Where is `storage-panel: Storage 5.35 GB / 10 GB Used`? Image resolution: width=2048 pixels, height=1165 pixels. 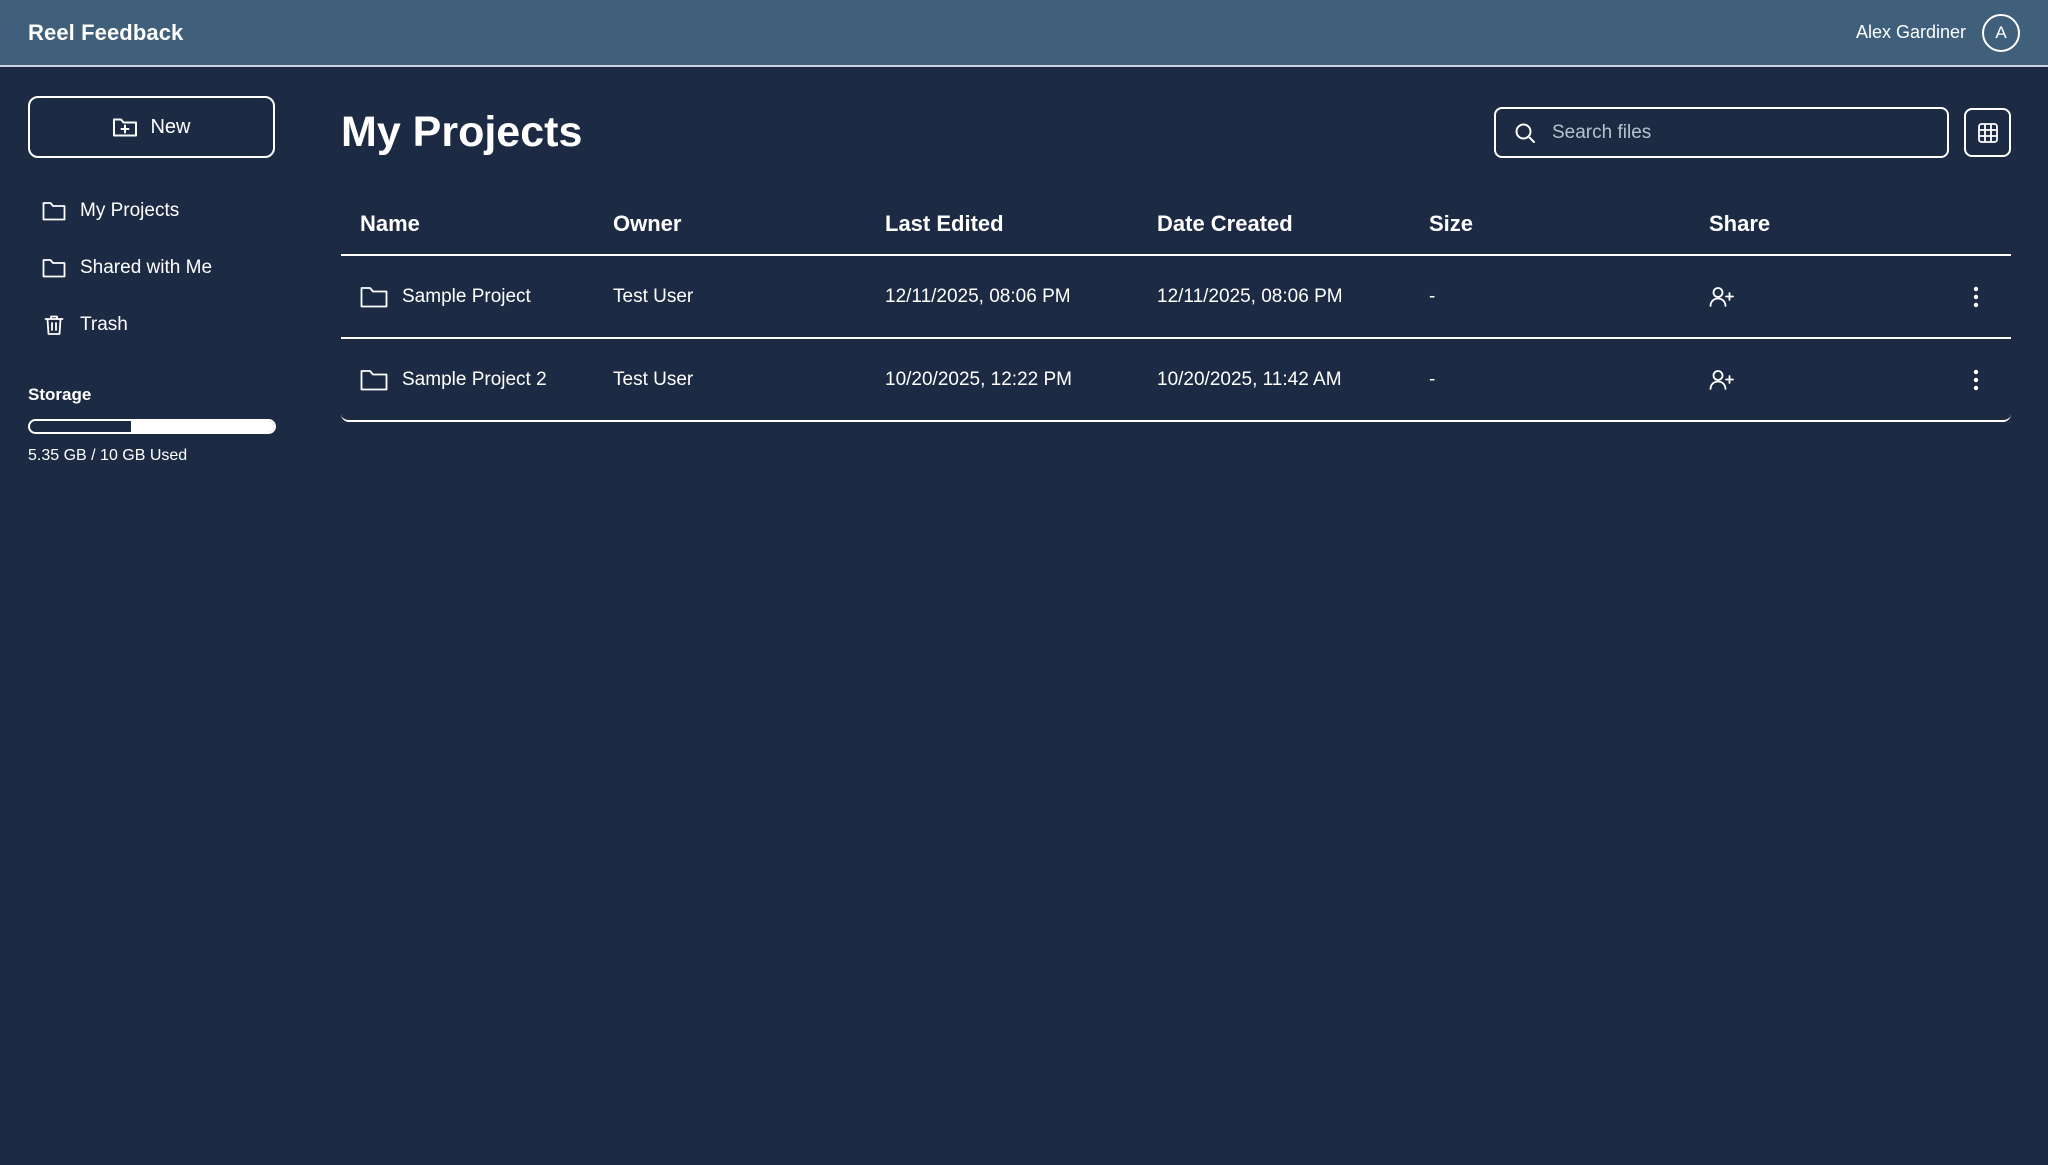
storage-panel: Storage 5.35 GB / 10 GB Used is located at coordinates (152, 425).